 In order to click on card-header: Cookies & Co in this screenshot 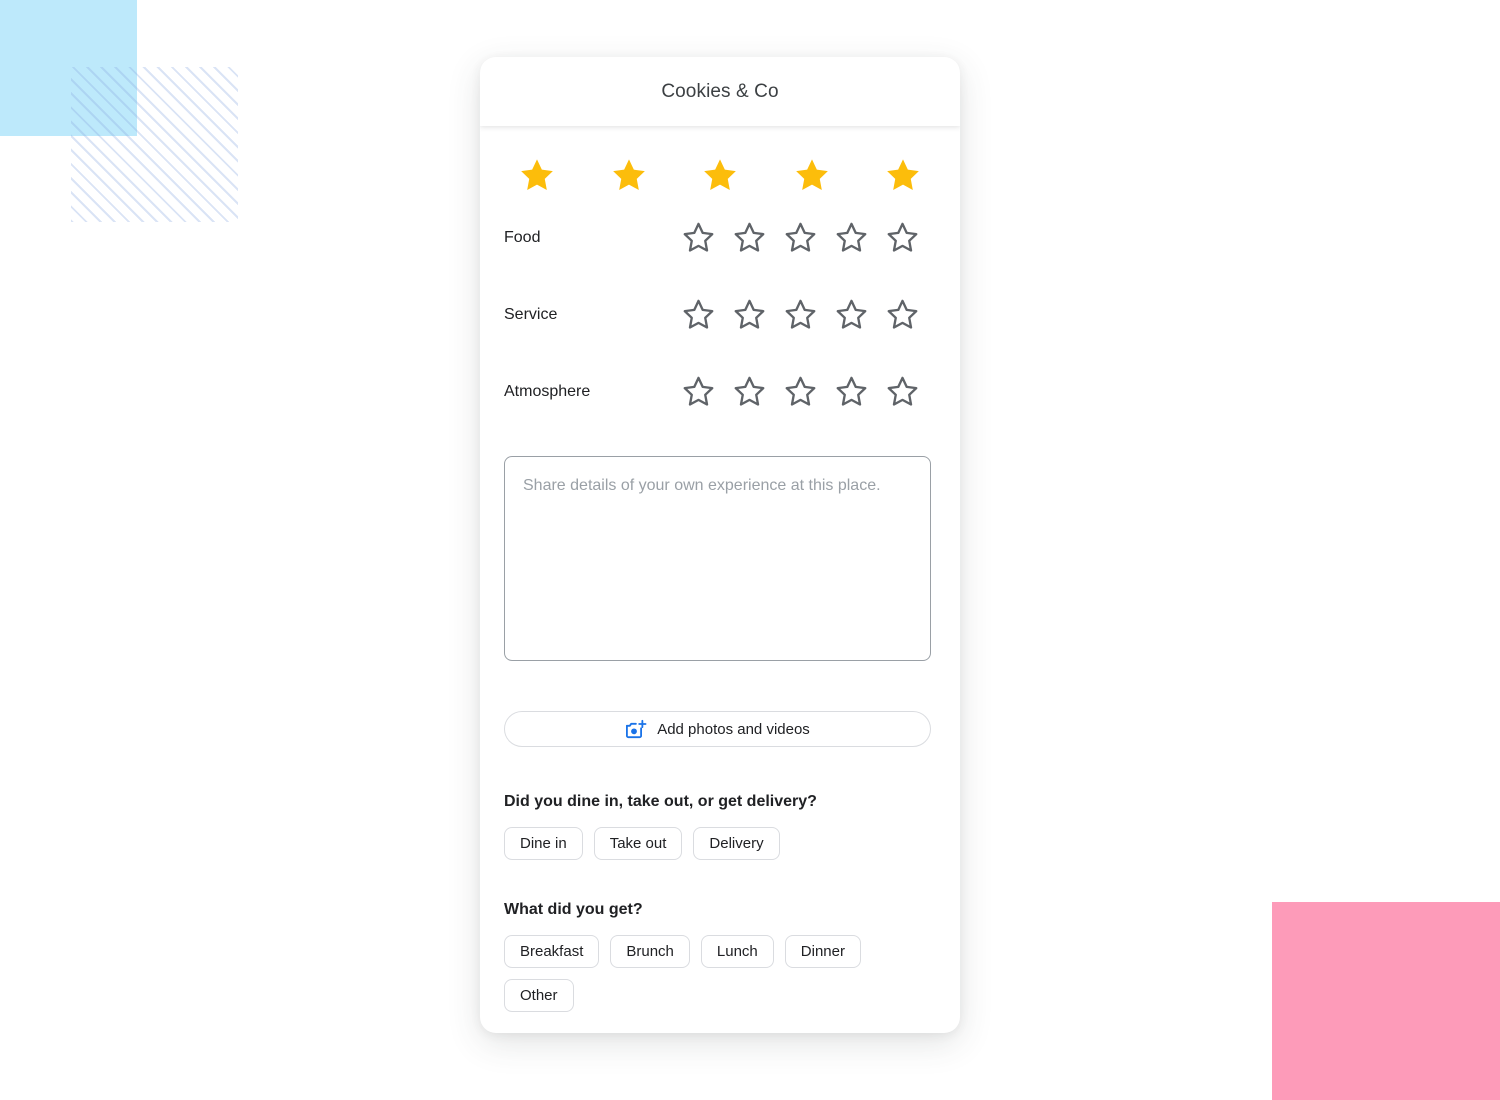, I will do `click(720, 91)`.